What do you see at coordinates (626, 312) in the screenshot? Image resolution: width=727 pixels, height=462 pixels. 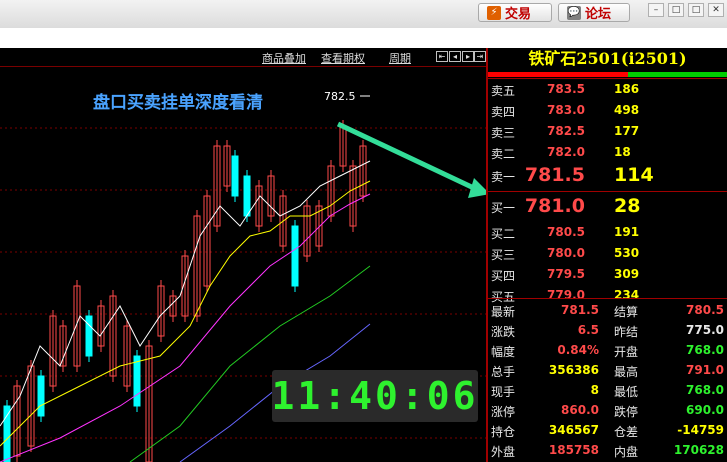 I see `stat-label: 结算` at bounding box center [626, 312].